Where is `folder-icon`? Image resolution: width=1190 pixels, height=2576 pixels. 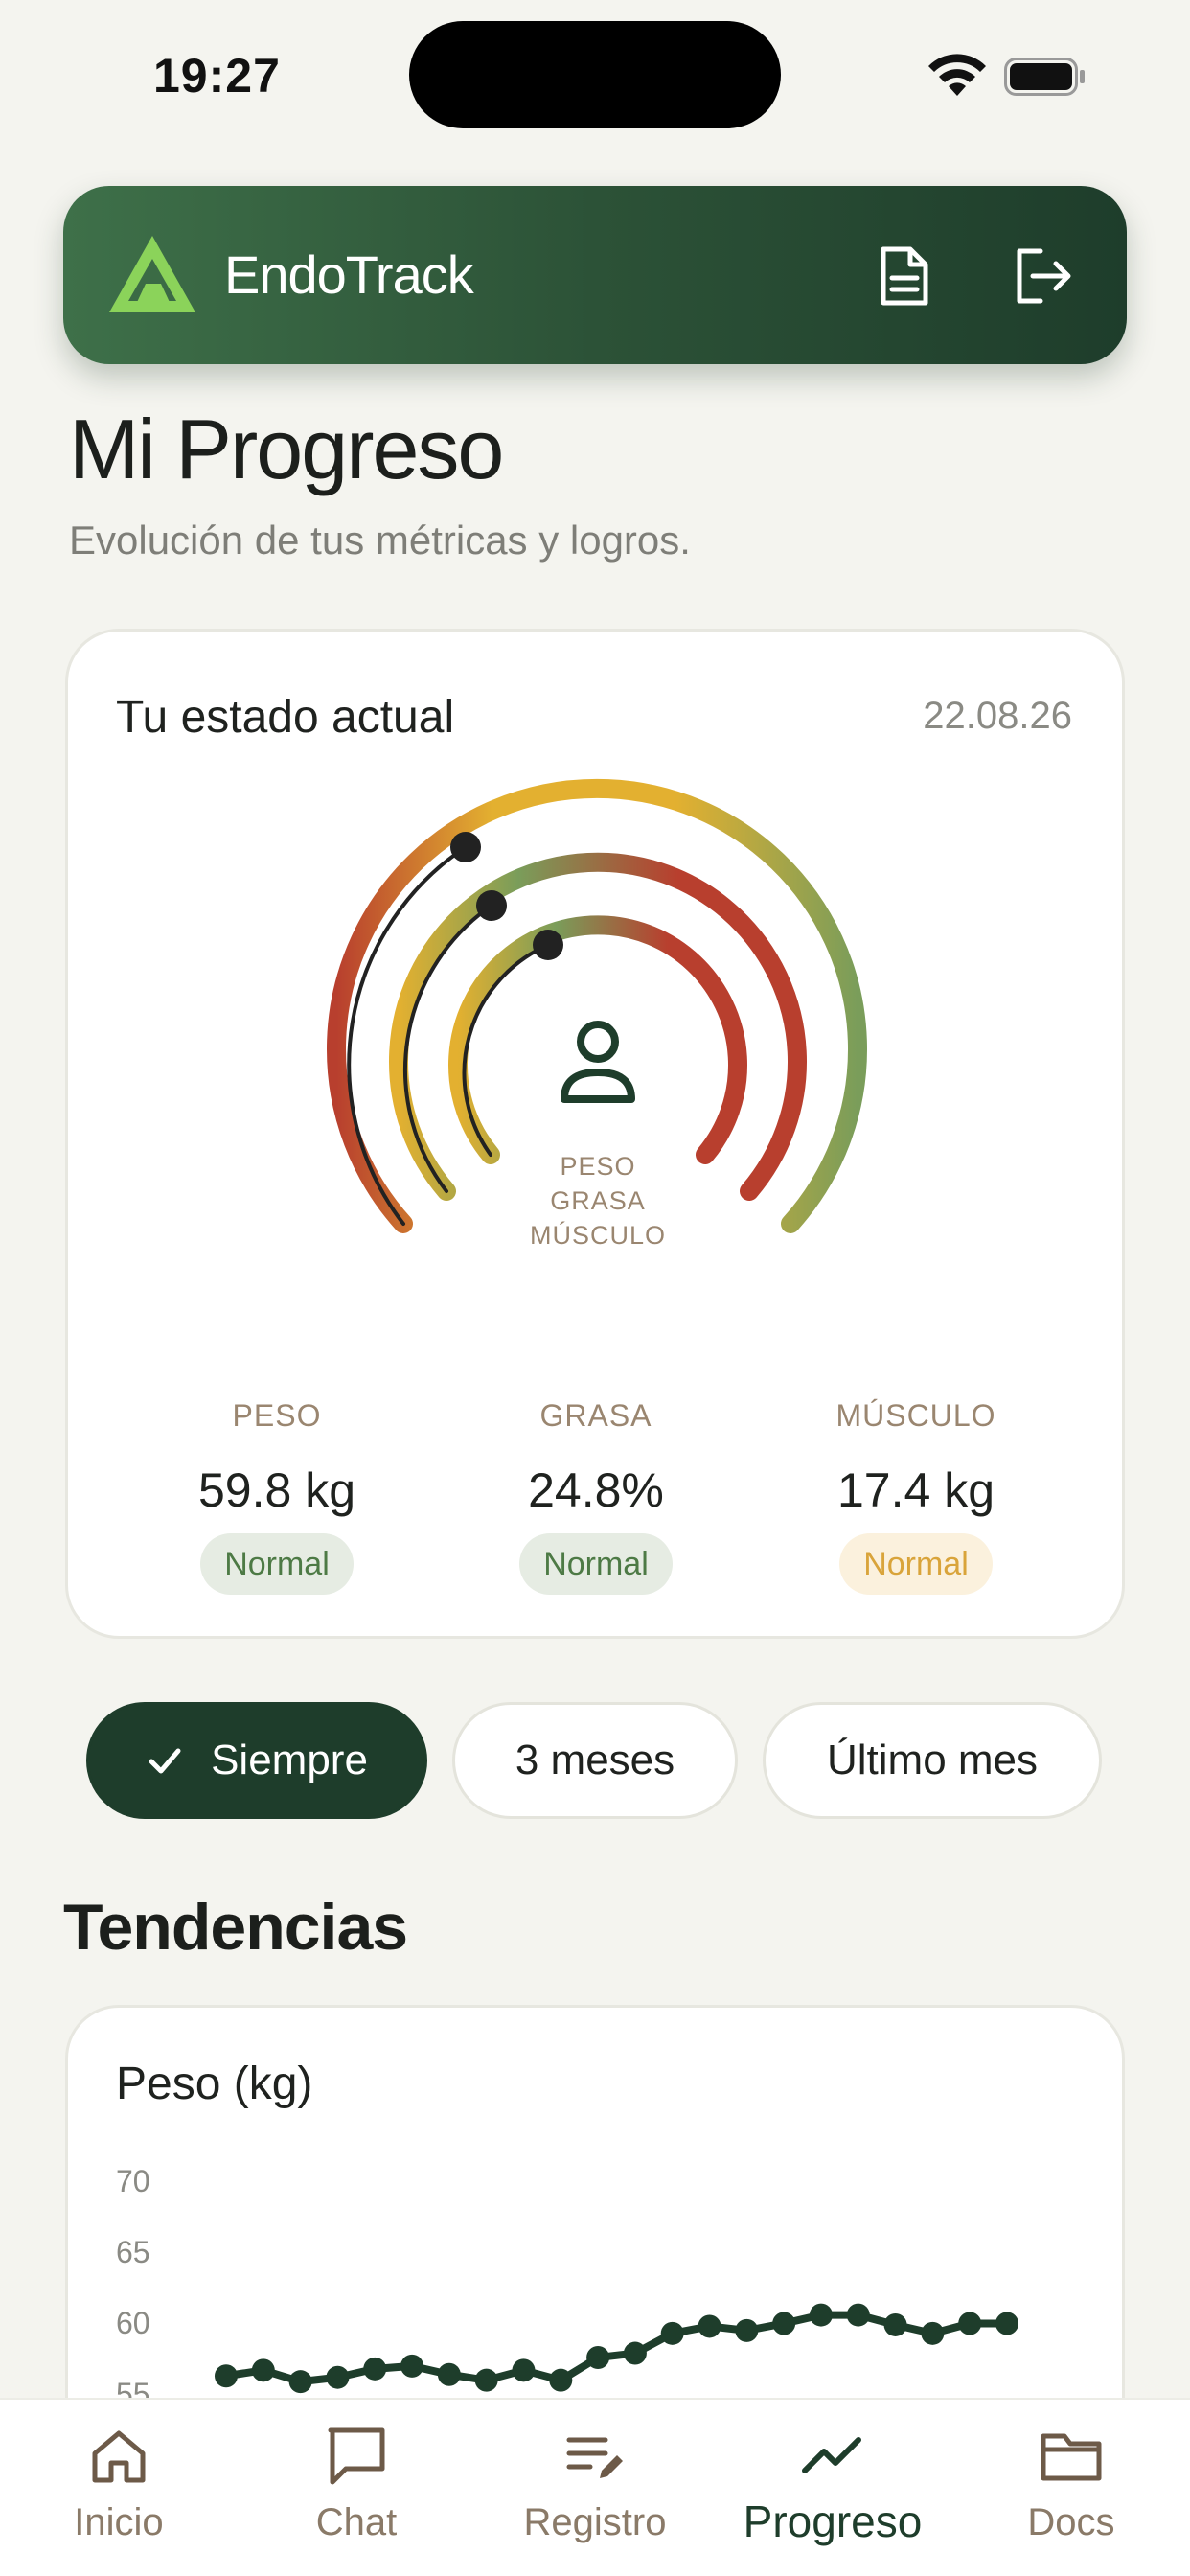
folder-icon is located at coordinates (1071, 2457).